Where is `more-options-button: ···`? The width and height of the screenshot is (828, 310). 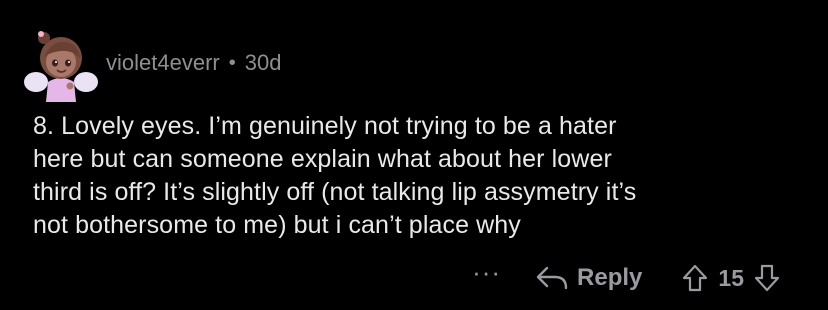 more-options-button: ··· is located at coordinates (486, 272).